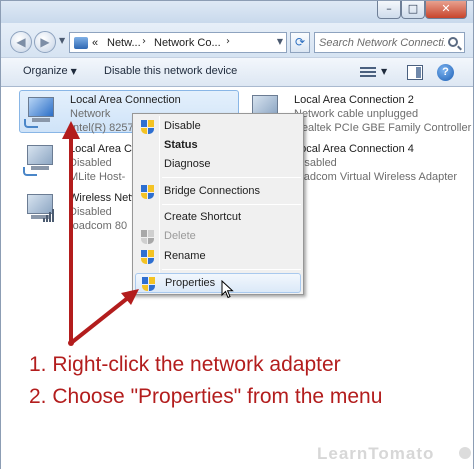 The height and width of the screenshot is (469, 474). I want to click on forward-button: ▶, so click(45, 42).